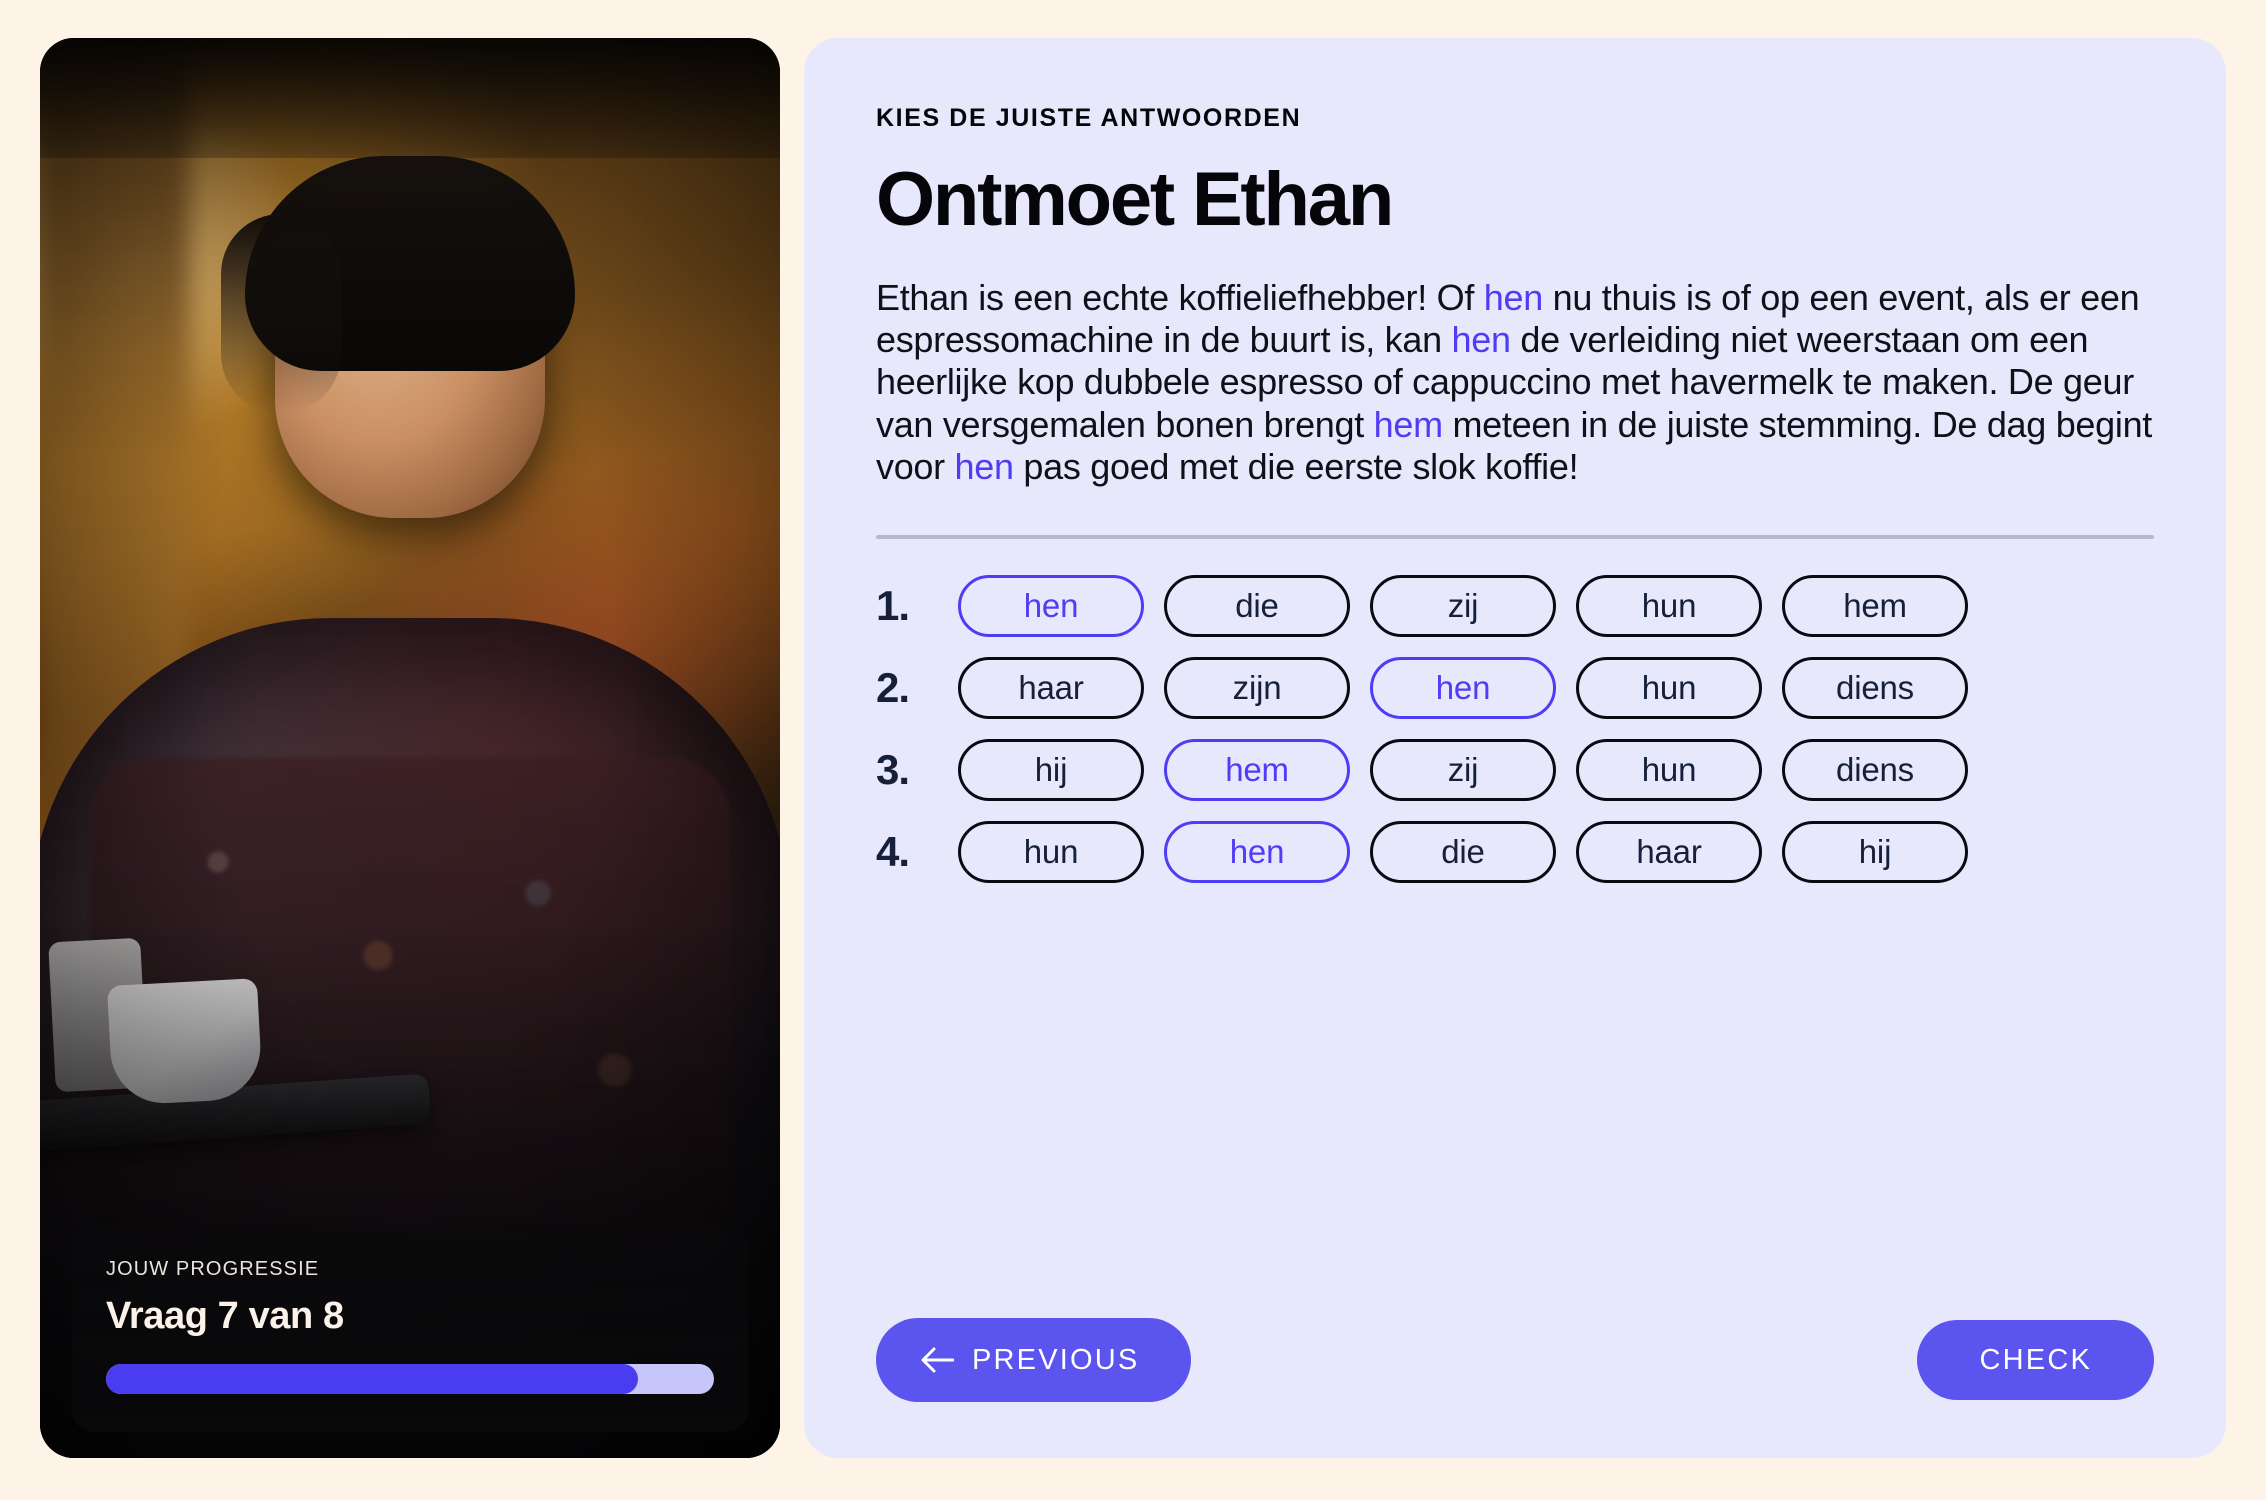 The width and height of the screenshot is (2266, 1500). What do you see at coordinates (372, 1379) in the screenshot?
I see `progress-bar-fill` at bounding box center [372, 1379].